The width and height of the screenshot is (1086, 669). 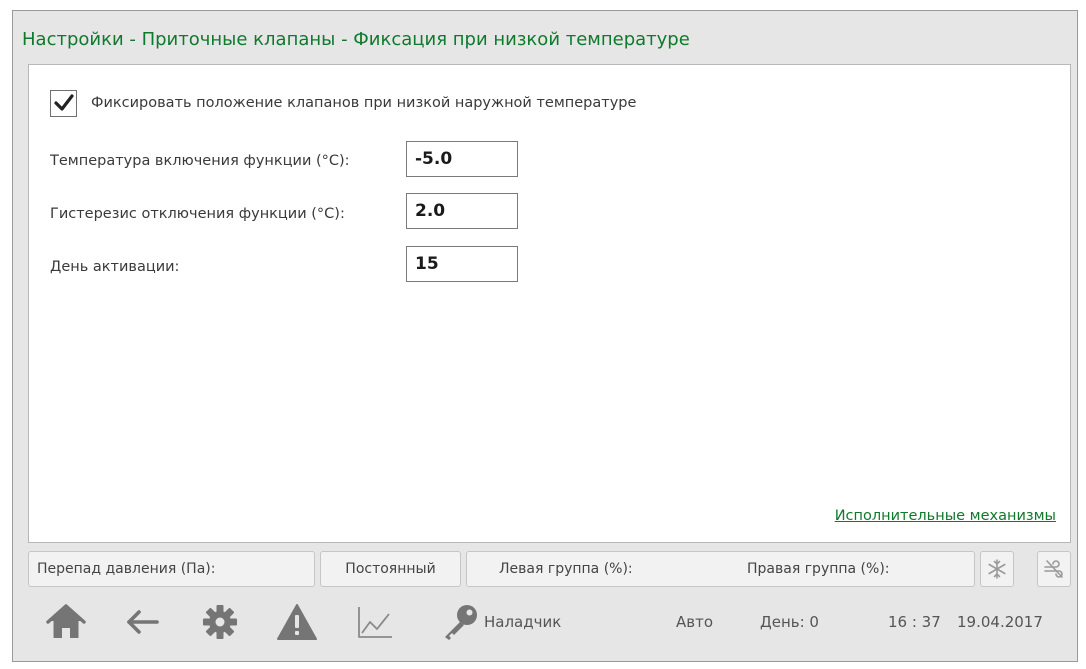 I want to click on back-arrow-icon, so click(x=143, y=622).